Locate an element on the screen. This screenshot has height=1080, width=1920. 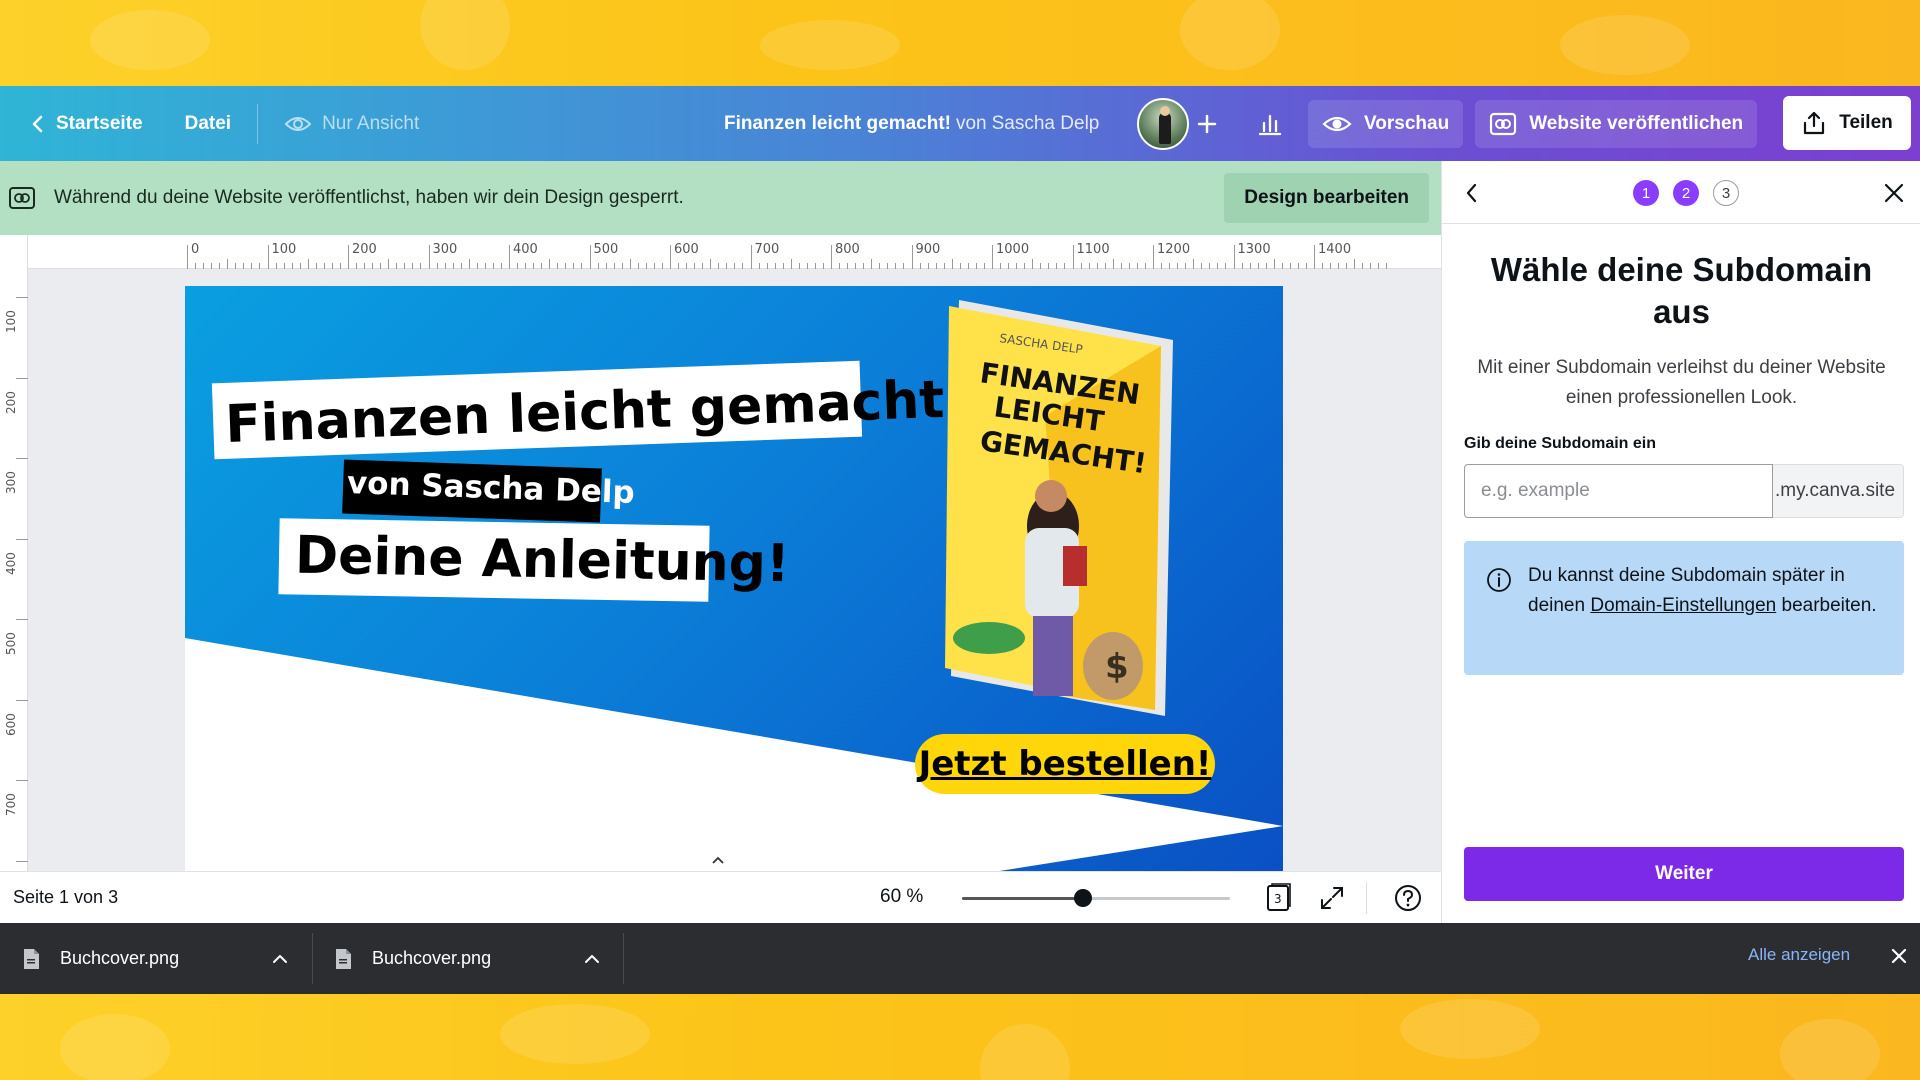
insights-button is located at coordinates (1270, 124).